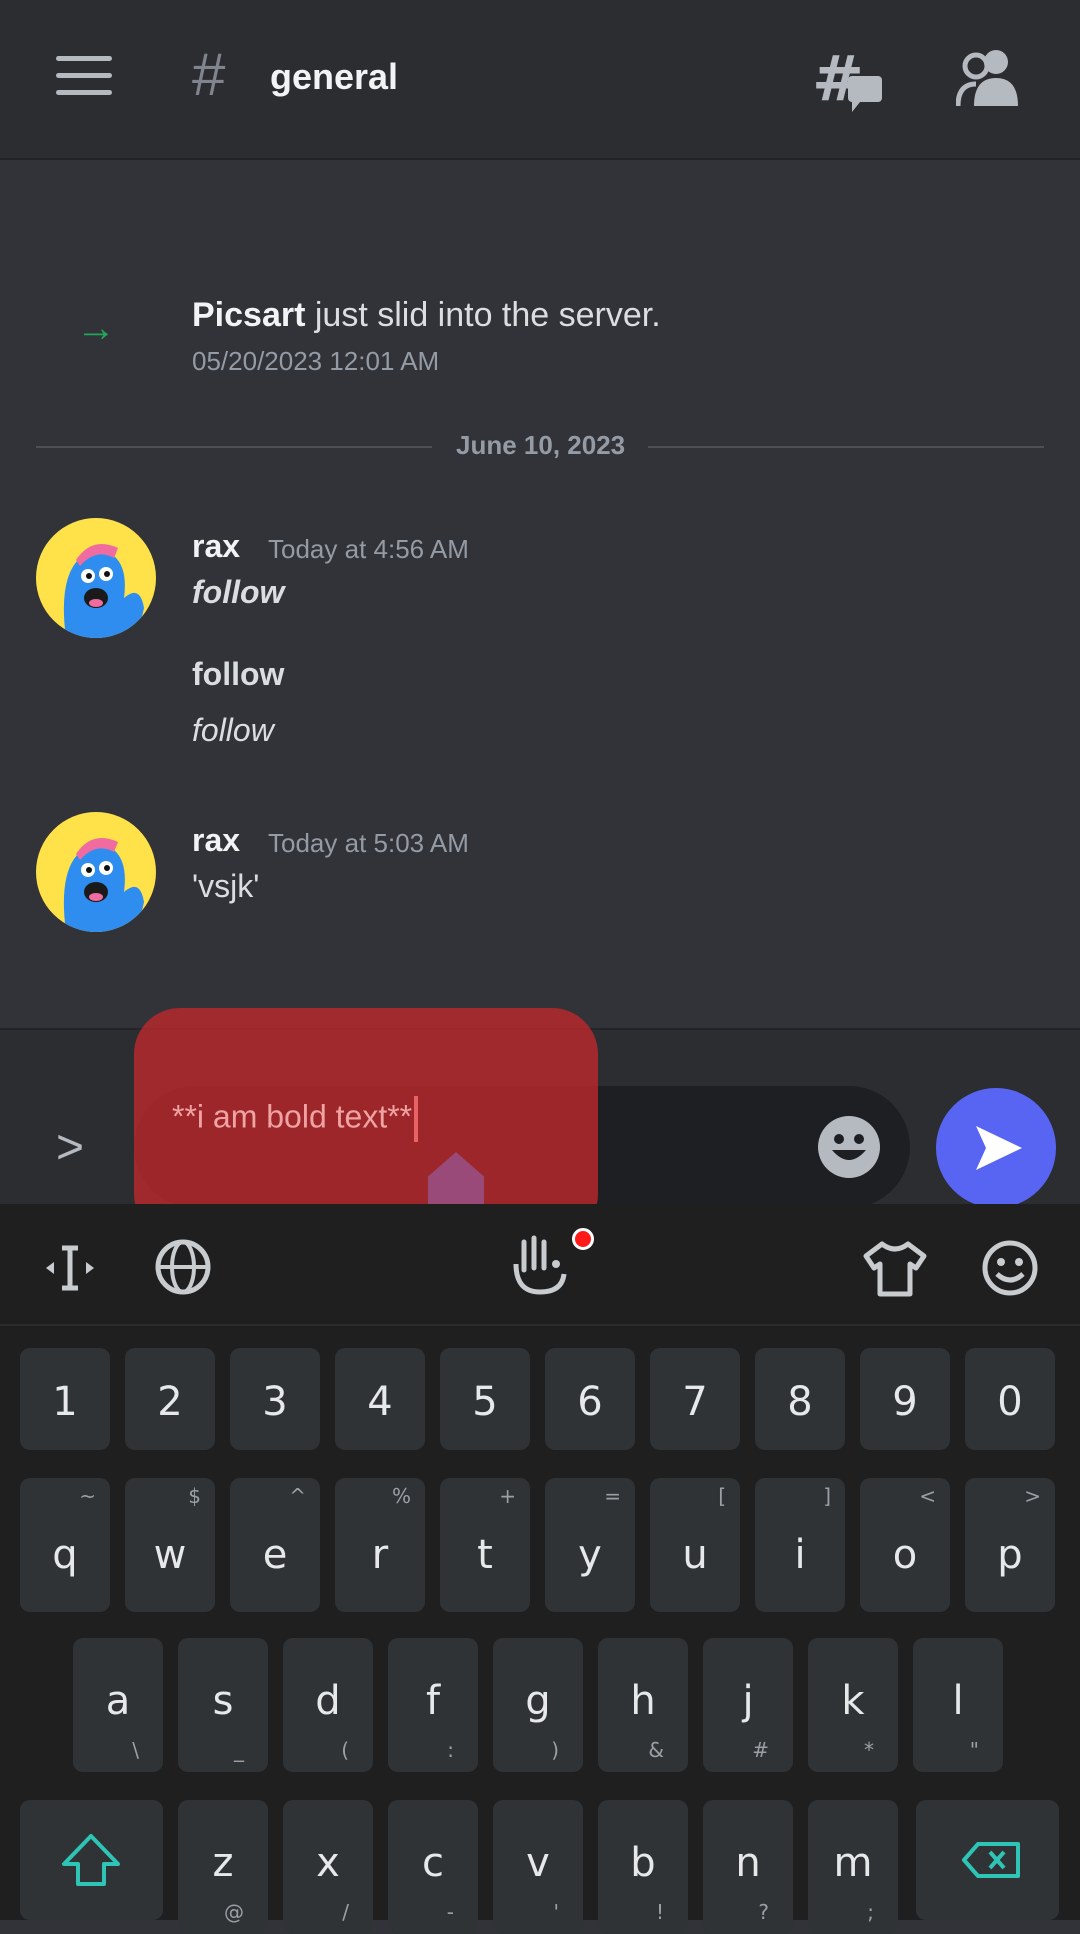  I want to click on key-label: t, so click(485, 1554).